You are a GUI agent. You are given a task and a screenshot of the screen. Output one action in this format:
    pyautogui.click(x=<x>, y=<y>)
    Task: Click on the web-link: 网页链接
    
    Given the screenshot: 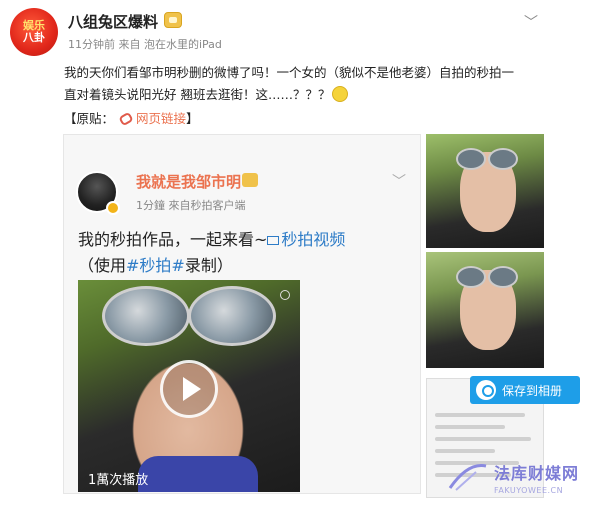 What is the action you would take?
    pyautogui.click(x=161, y=118)
    